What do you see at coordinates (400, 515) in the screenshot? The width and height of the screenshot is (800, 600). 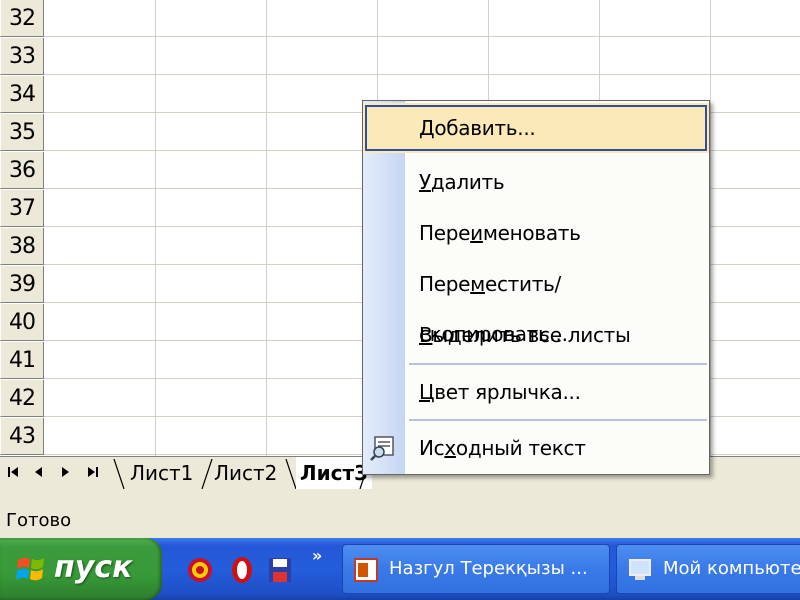 I see `status-bar: Готово` at bounding box center [400, 515].